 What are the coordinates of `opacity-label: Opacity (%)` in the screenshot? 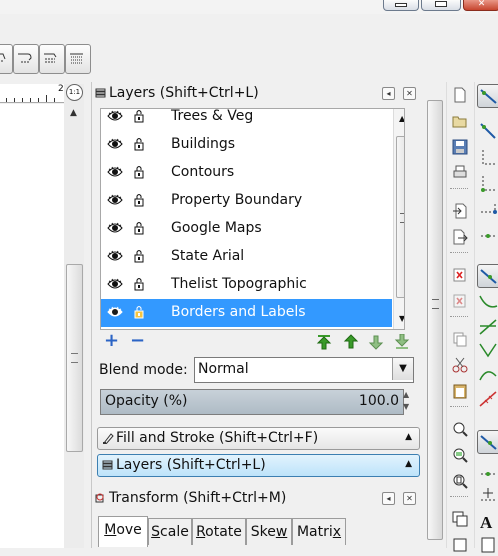 It's located at (146, 401).